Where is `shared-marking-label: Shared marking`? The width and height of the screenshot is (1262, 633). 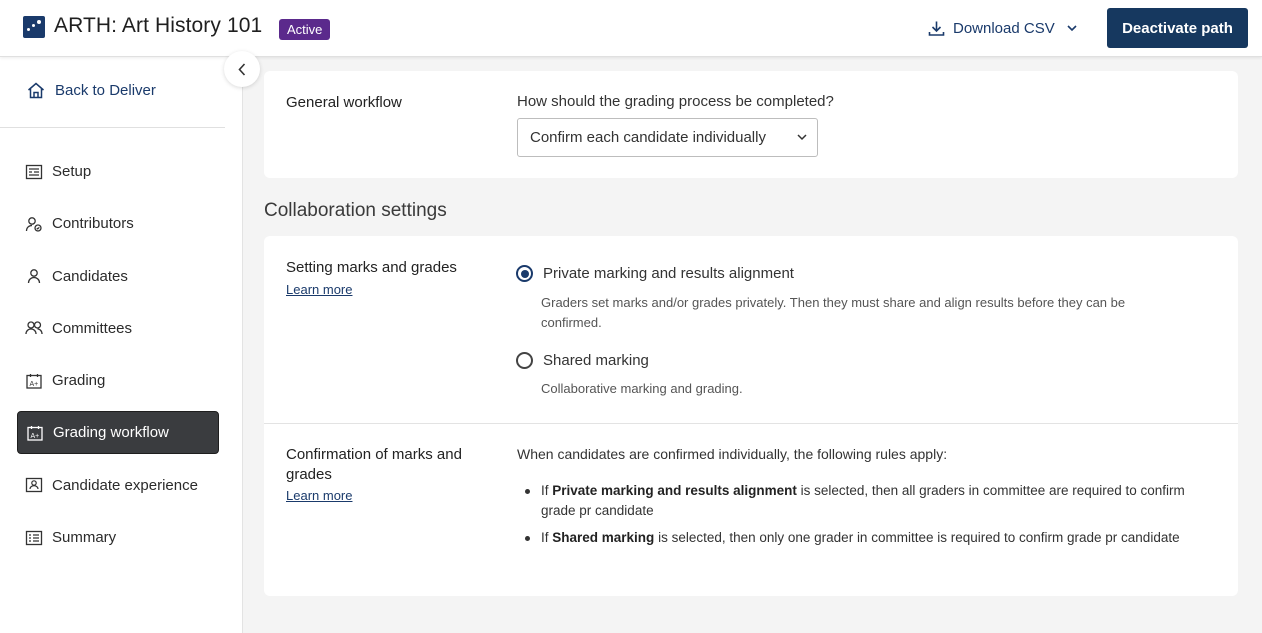
shared-marking-label: Shared marking is located at coordinates (596, 360).